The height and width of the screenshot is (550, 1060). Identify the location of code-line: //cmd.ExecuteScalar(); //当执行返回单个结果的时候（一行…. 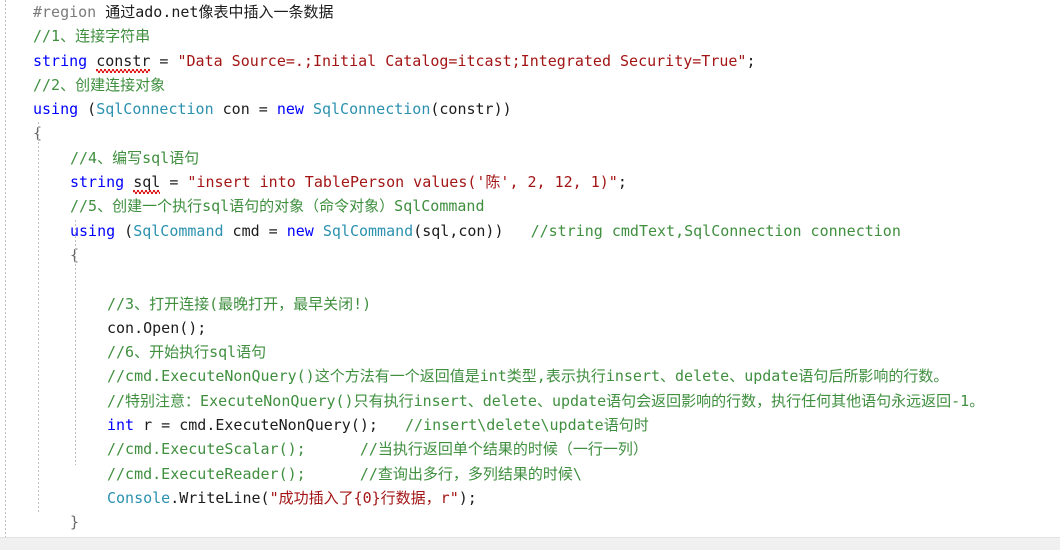
(530, 449).